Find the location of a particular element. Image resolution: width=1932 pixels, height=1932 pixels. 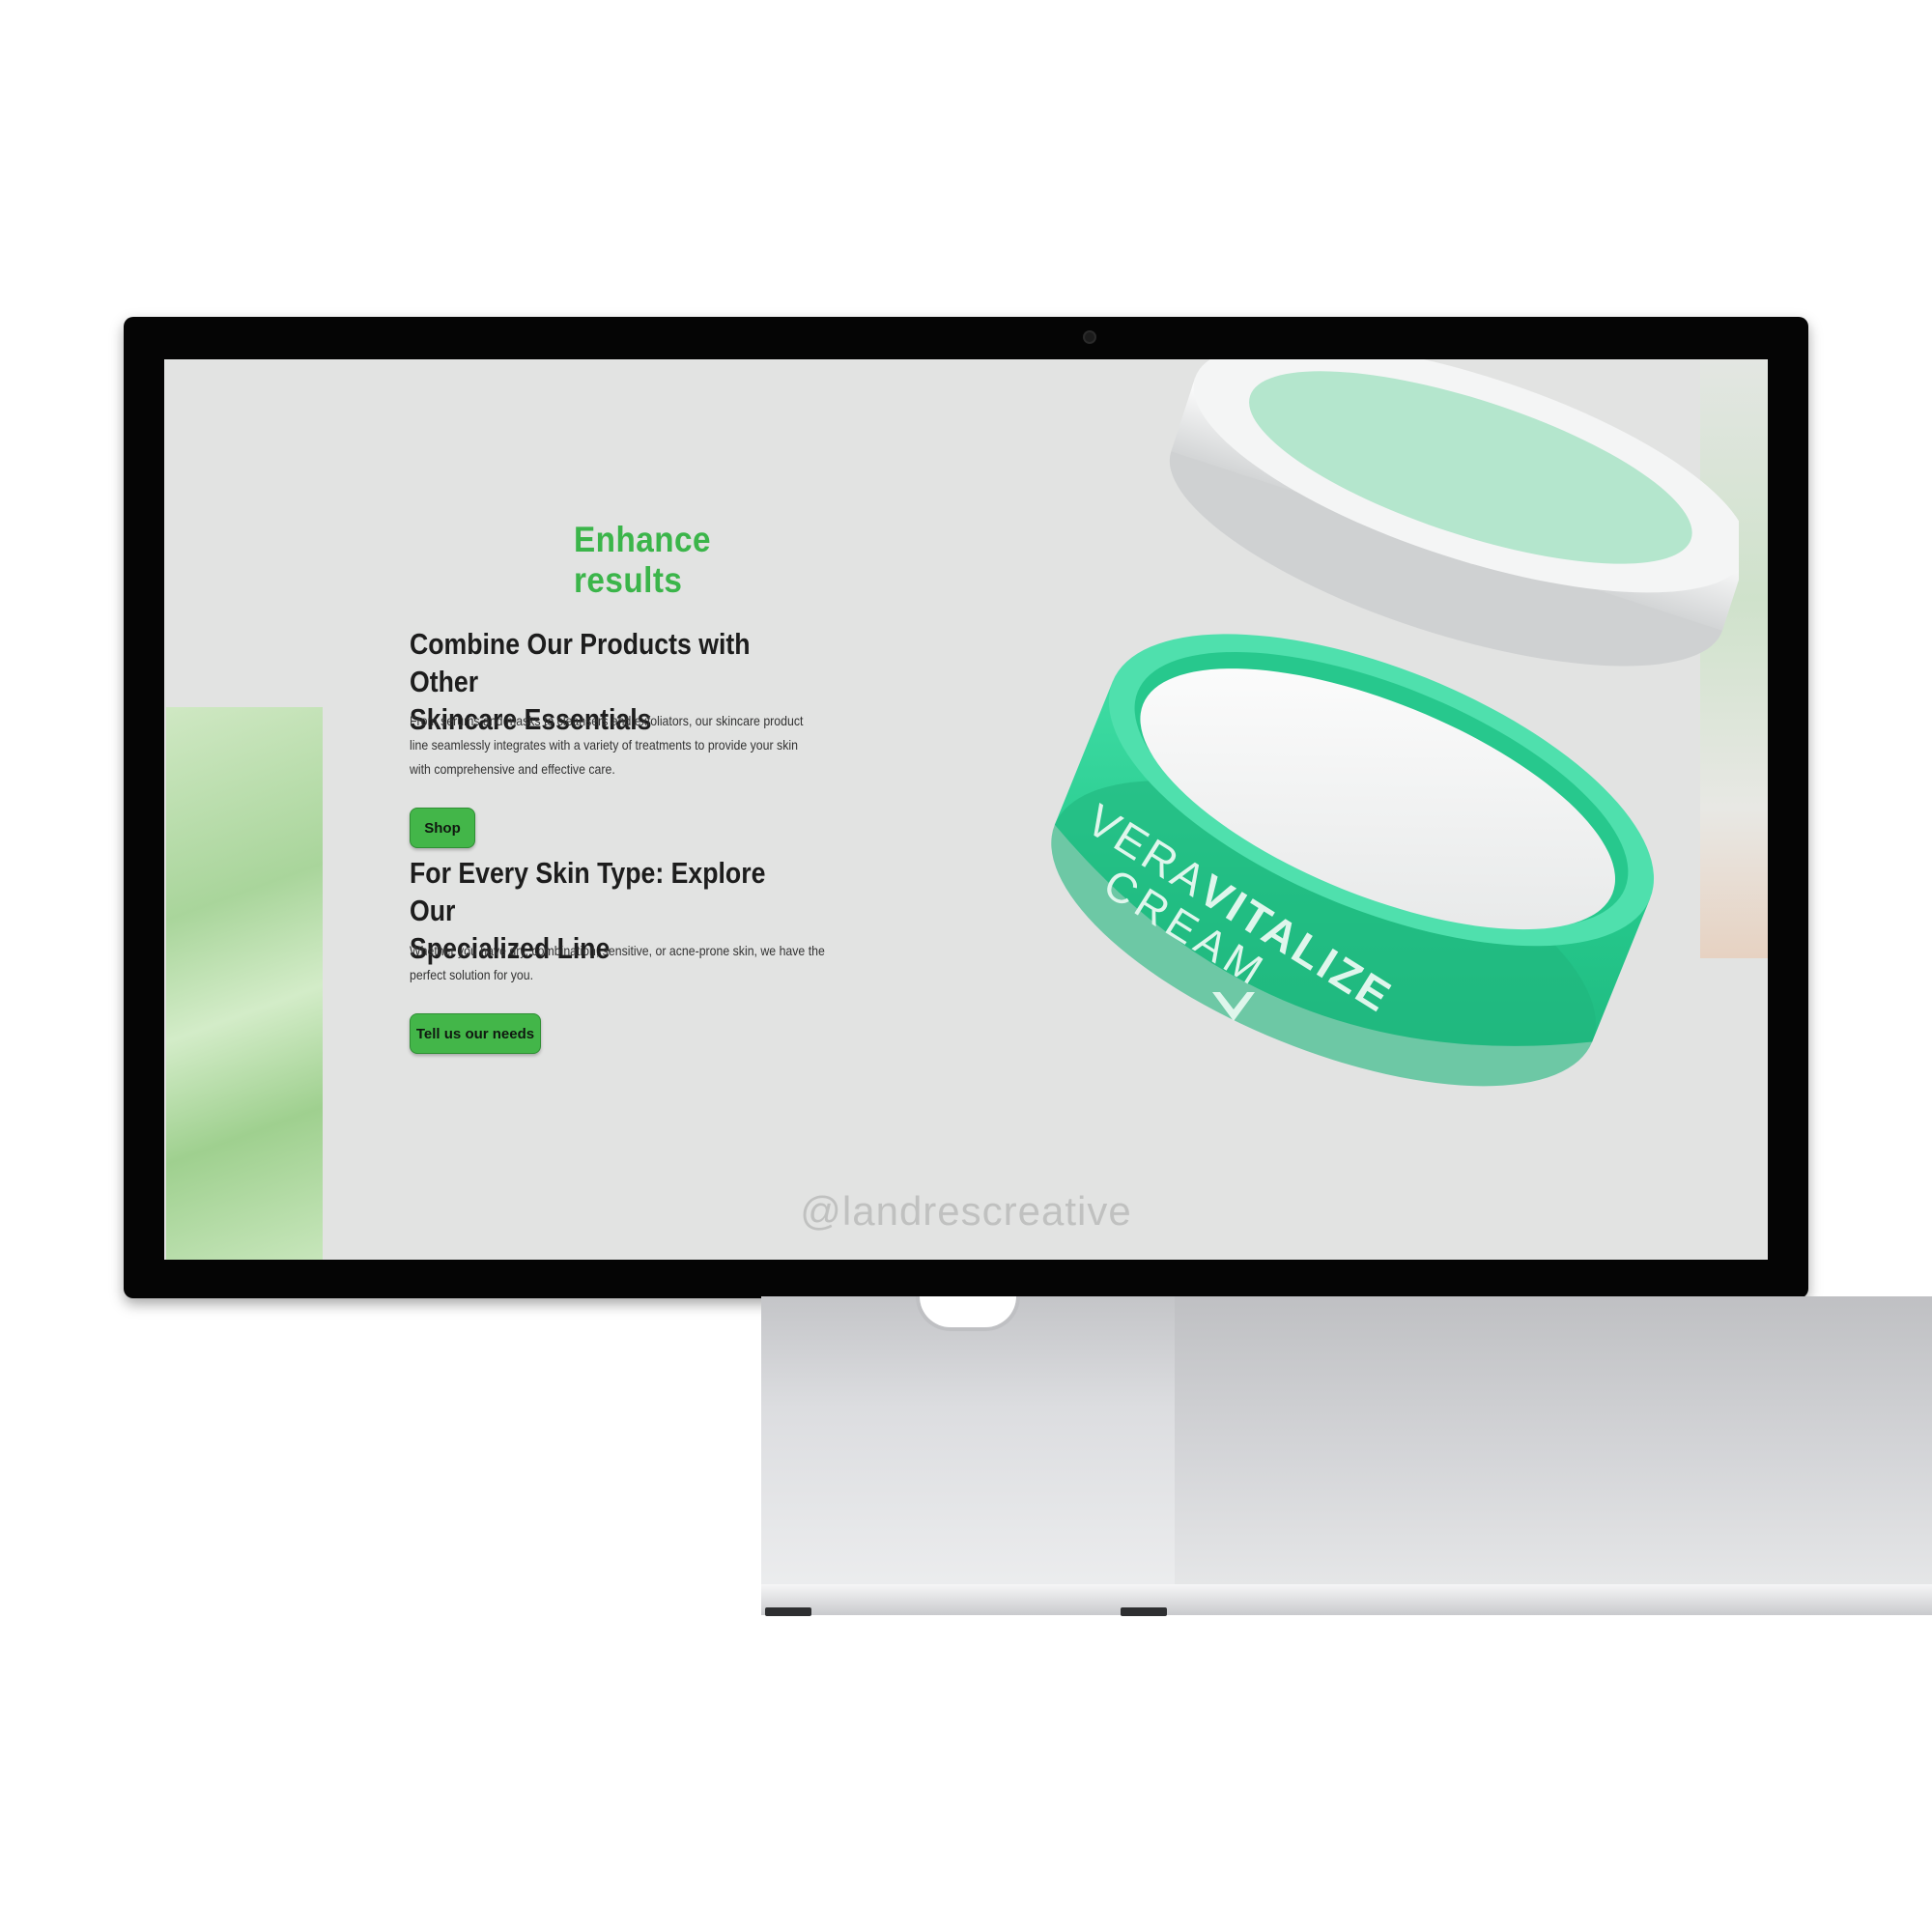

monitor-stand-base is located at coordinates (1553, 1455).